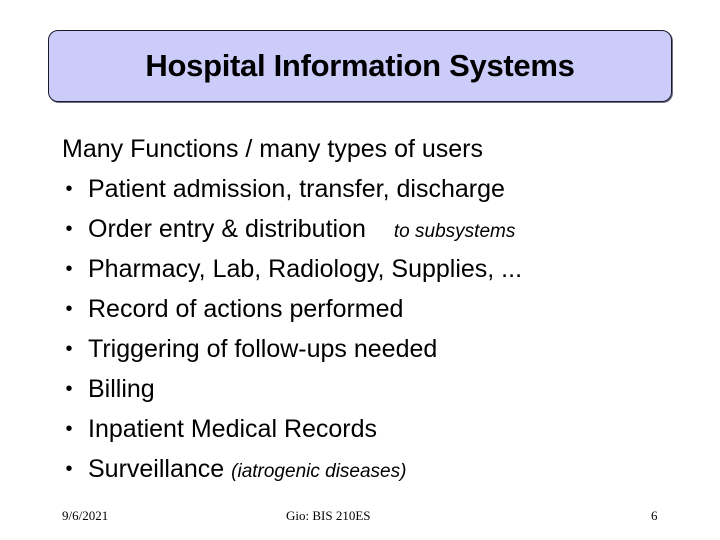  I want to click on slide-title: Hospital Information Systems, so click(360, 65).